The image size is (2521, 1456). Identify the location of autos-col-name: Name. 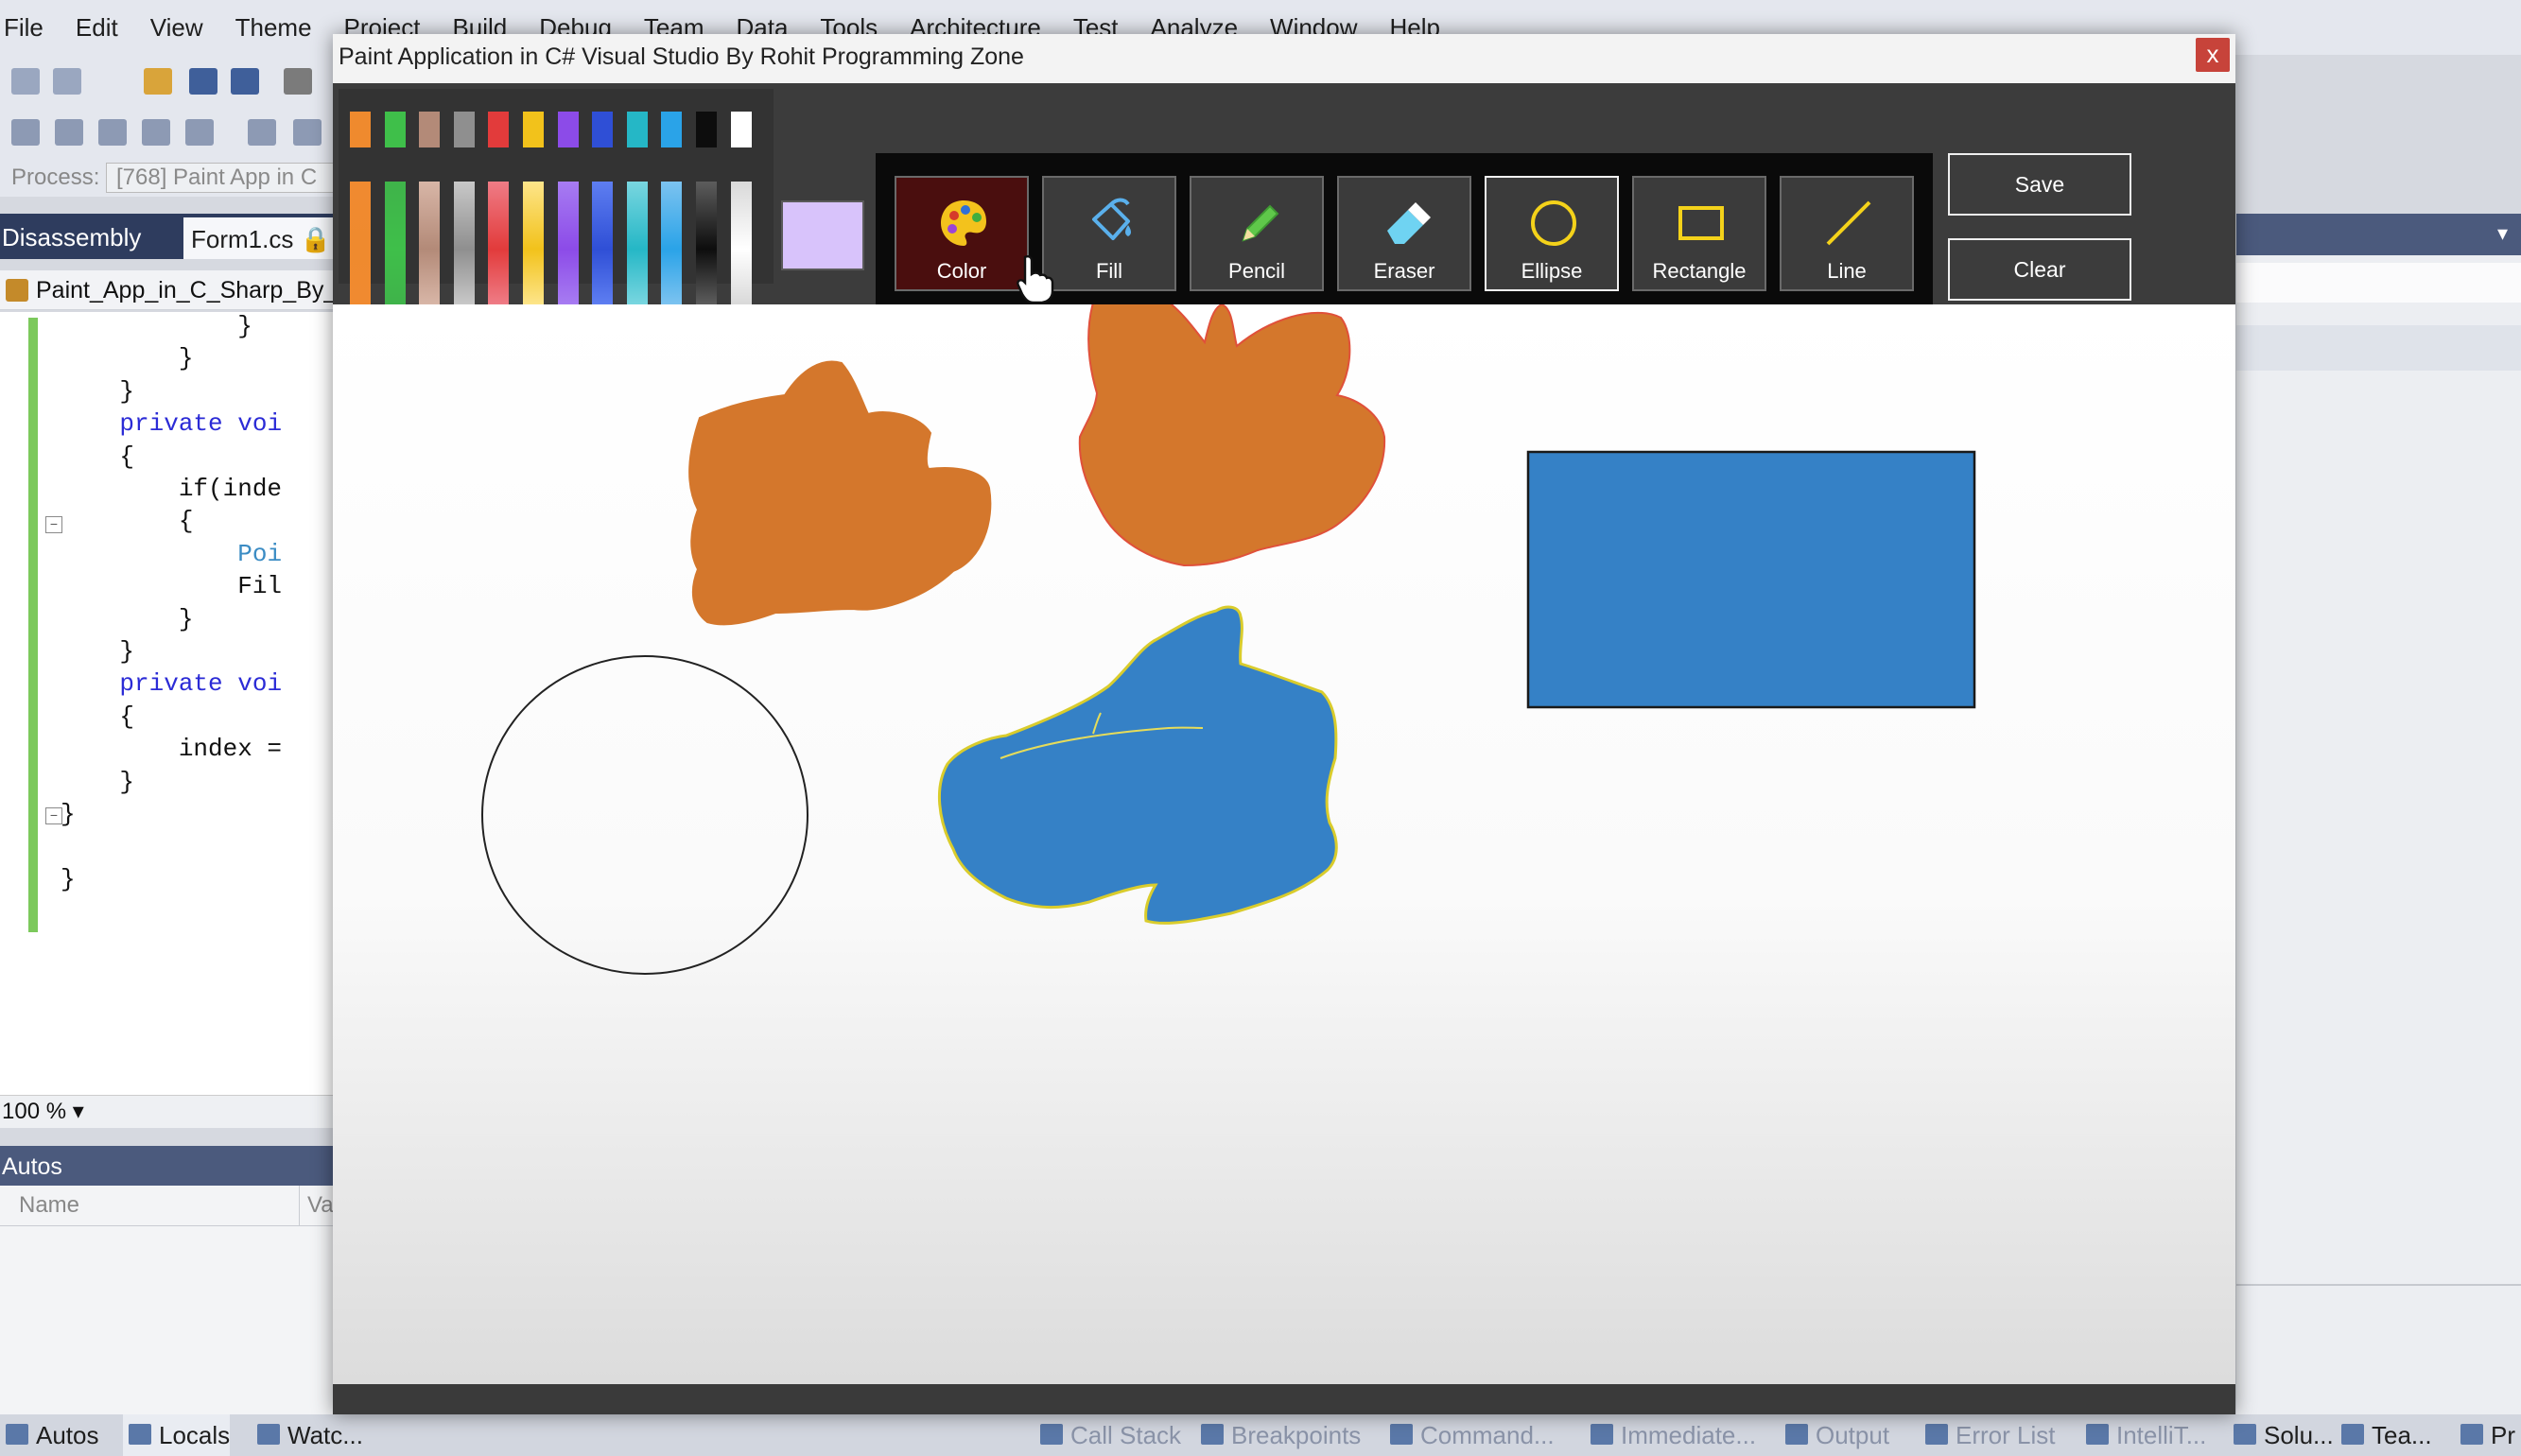
(49, 1205).